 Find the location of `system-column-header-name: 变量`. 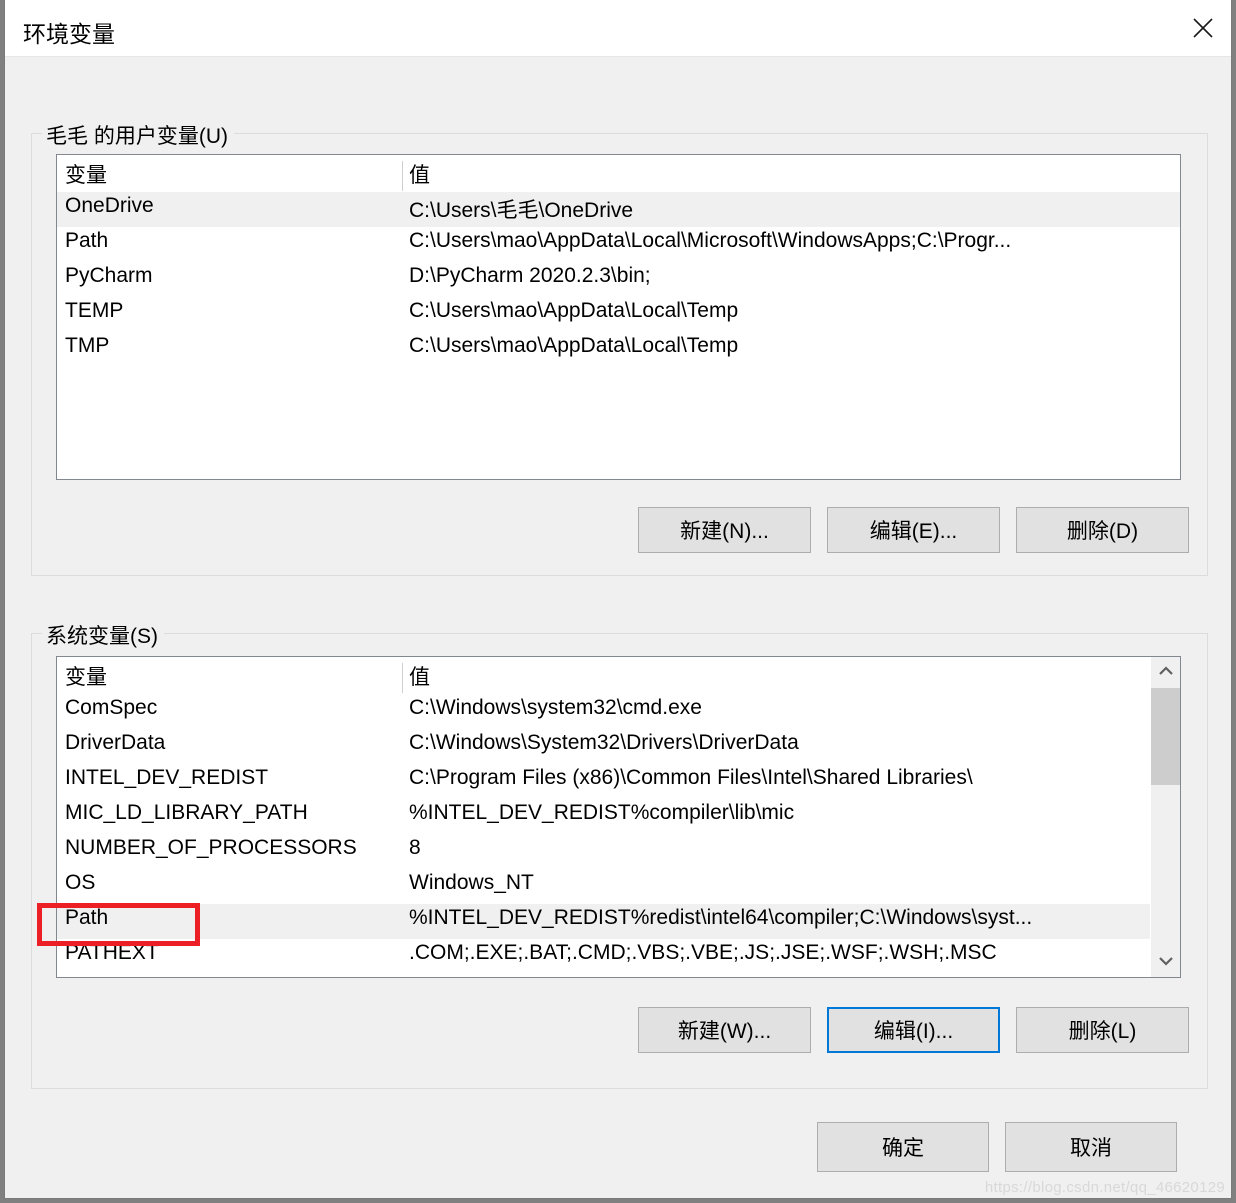

system-column-header-name: 变量 is located at coordinates (86, 676).